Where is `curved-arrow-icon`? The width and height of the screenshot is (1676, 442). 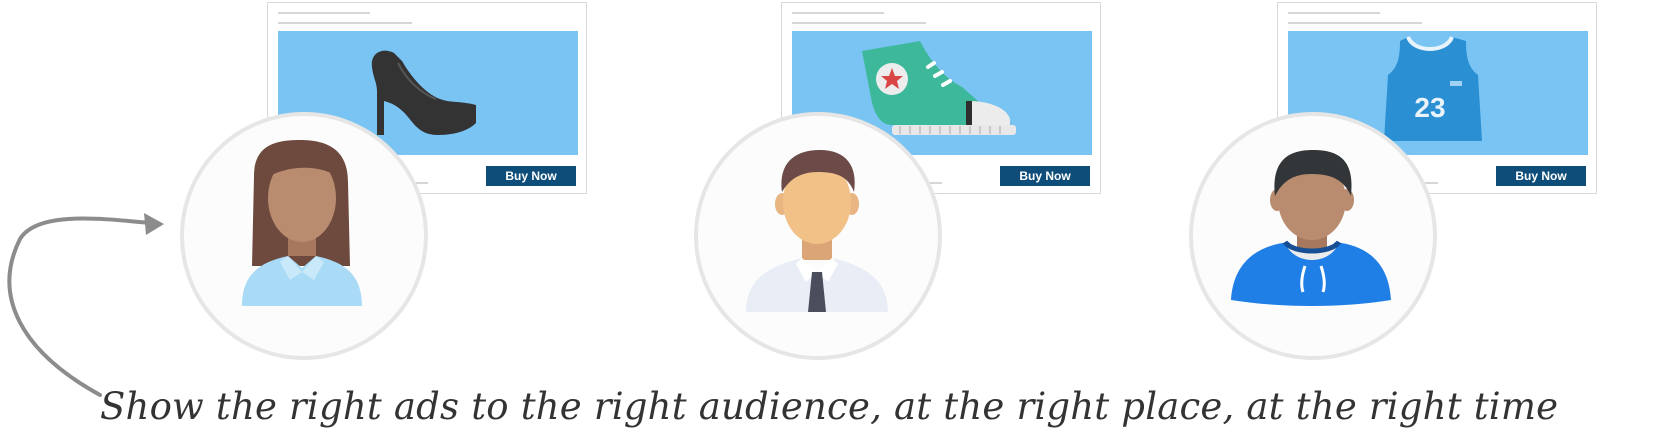 curved-arrow-icon is located at coordinates (85, 305).